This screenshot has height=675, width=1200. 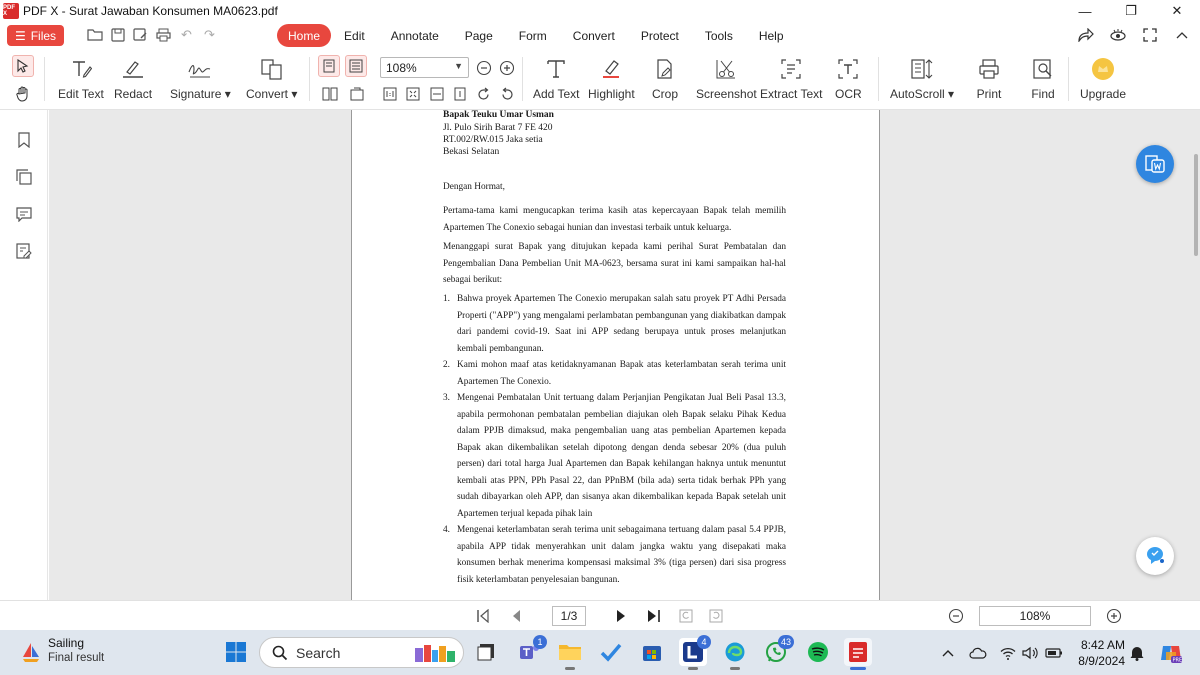 What do you see at coordinates (1131, 11) in the screenshot?
I see `maximize-button: ❐` at bounding box center [1131, 11].